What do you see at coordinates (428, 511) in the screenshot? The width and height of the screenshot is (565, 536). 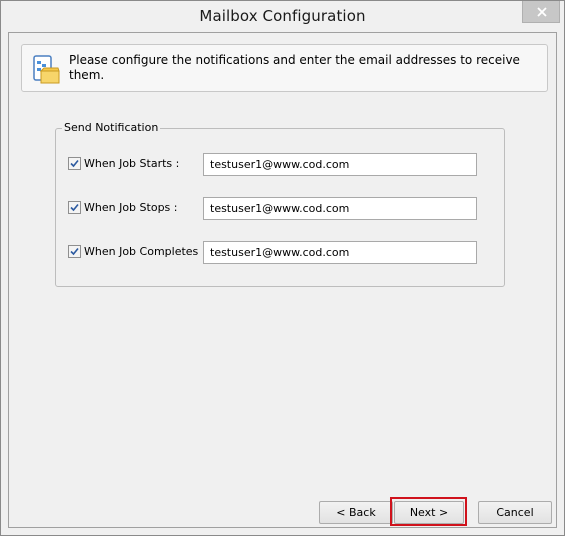 I see `next-button-highlight` at bounding box center [428, 511].